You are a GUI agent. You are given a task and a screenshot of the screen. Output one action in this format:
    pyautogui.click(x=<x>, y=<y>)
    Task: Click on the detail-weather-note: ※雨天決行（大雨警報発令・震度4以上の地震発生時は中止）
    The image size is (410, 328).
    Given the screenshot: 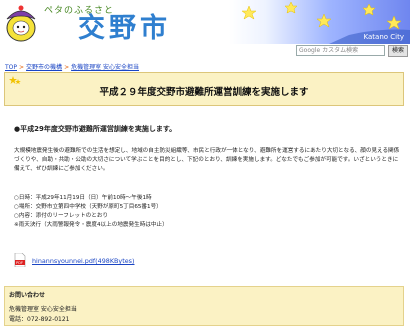 What is the action you would take?
    pyautogui.click(x=91, y=225)
    